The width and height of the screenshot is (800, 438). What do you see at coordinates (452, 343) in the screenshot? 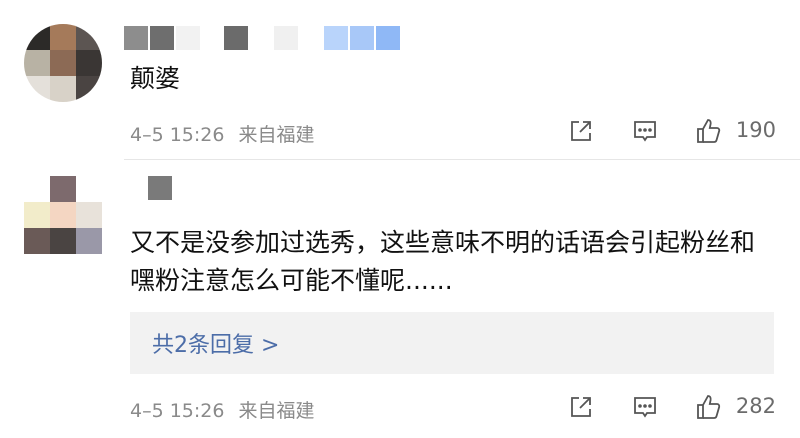
I see `replies-box: 共2条回复 >` at bounding box center [452, 343].